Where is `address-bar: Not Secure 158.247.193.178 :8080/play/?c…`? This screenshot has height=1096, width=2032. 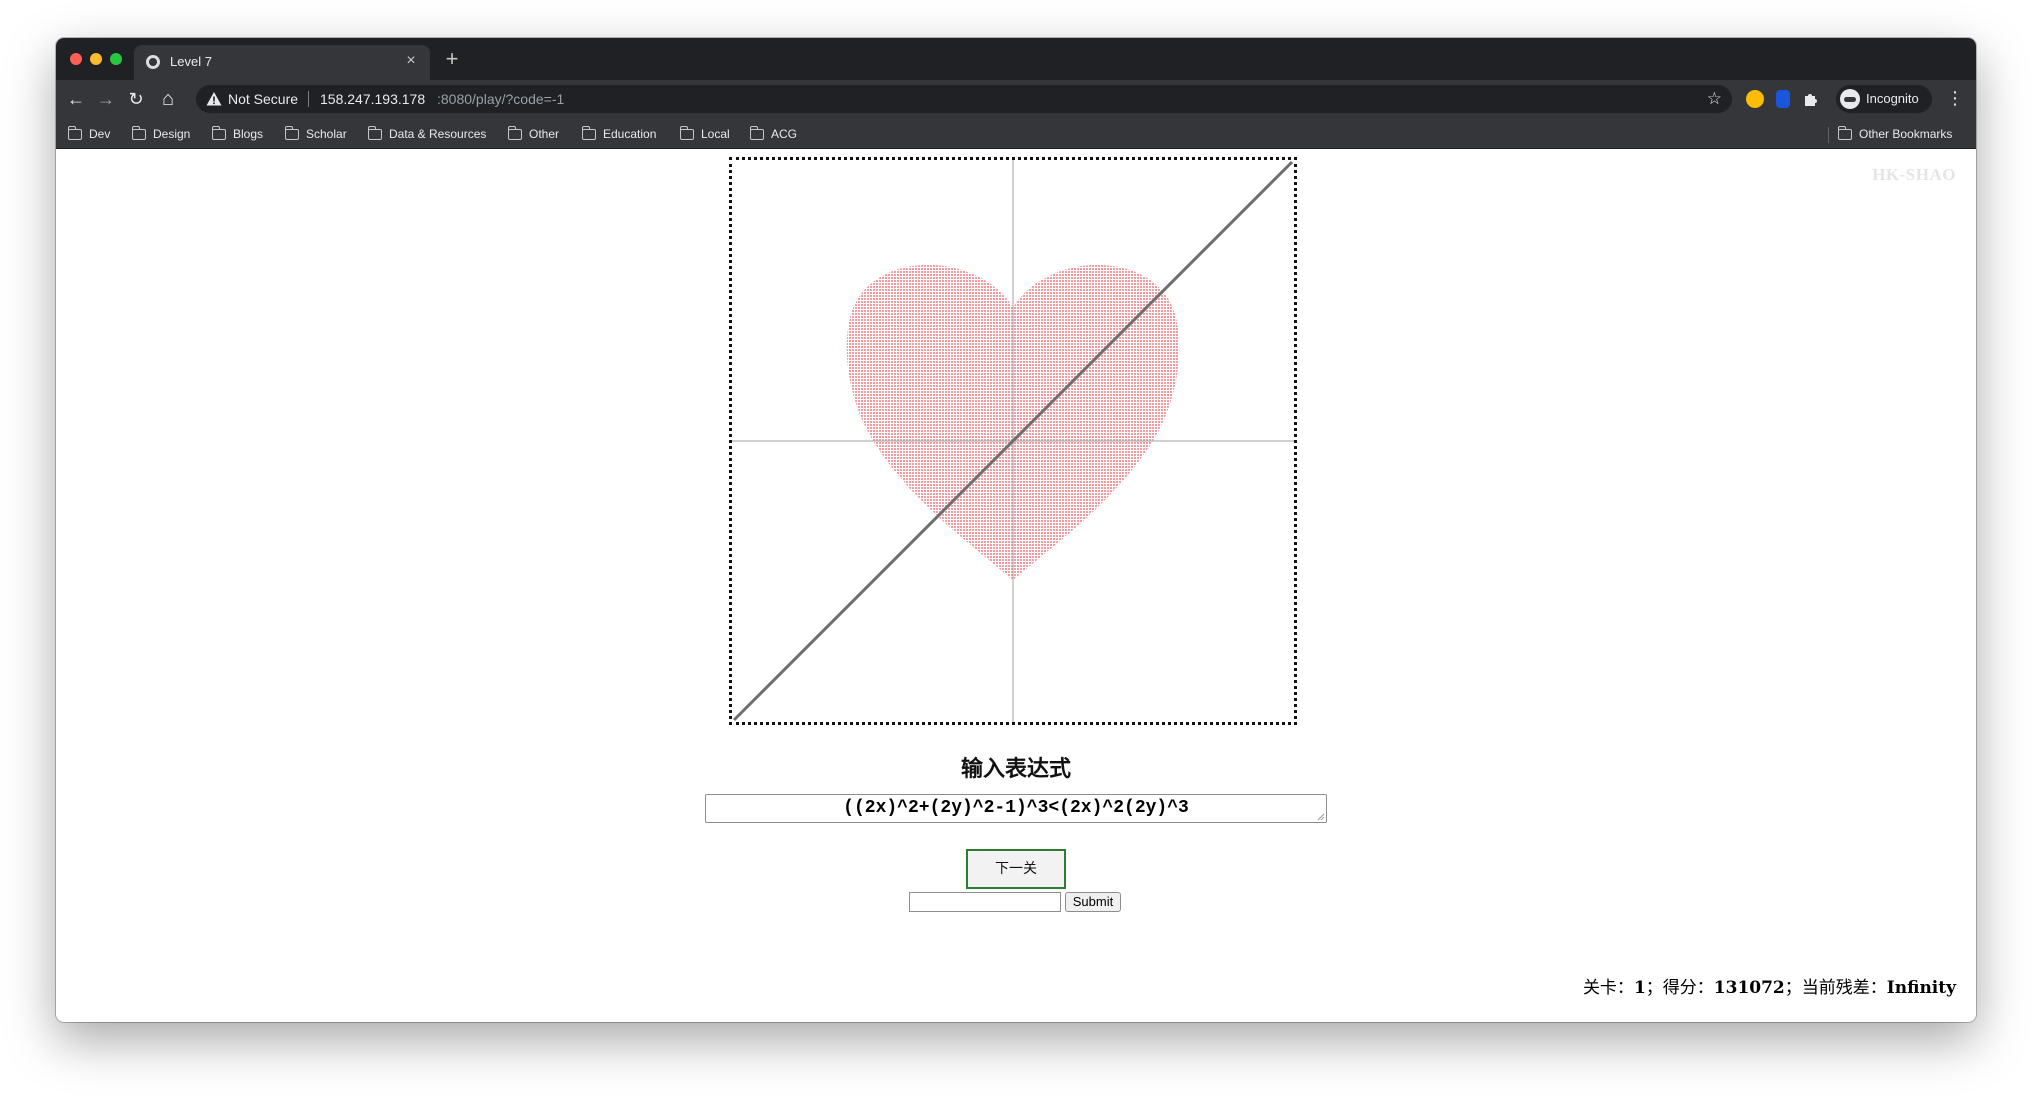 address-bar: Not Secure 158.247.193.178 :8080/play/?c… is located at coordinates (964, 99).